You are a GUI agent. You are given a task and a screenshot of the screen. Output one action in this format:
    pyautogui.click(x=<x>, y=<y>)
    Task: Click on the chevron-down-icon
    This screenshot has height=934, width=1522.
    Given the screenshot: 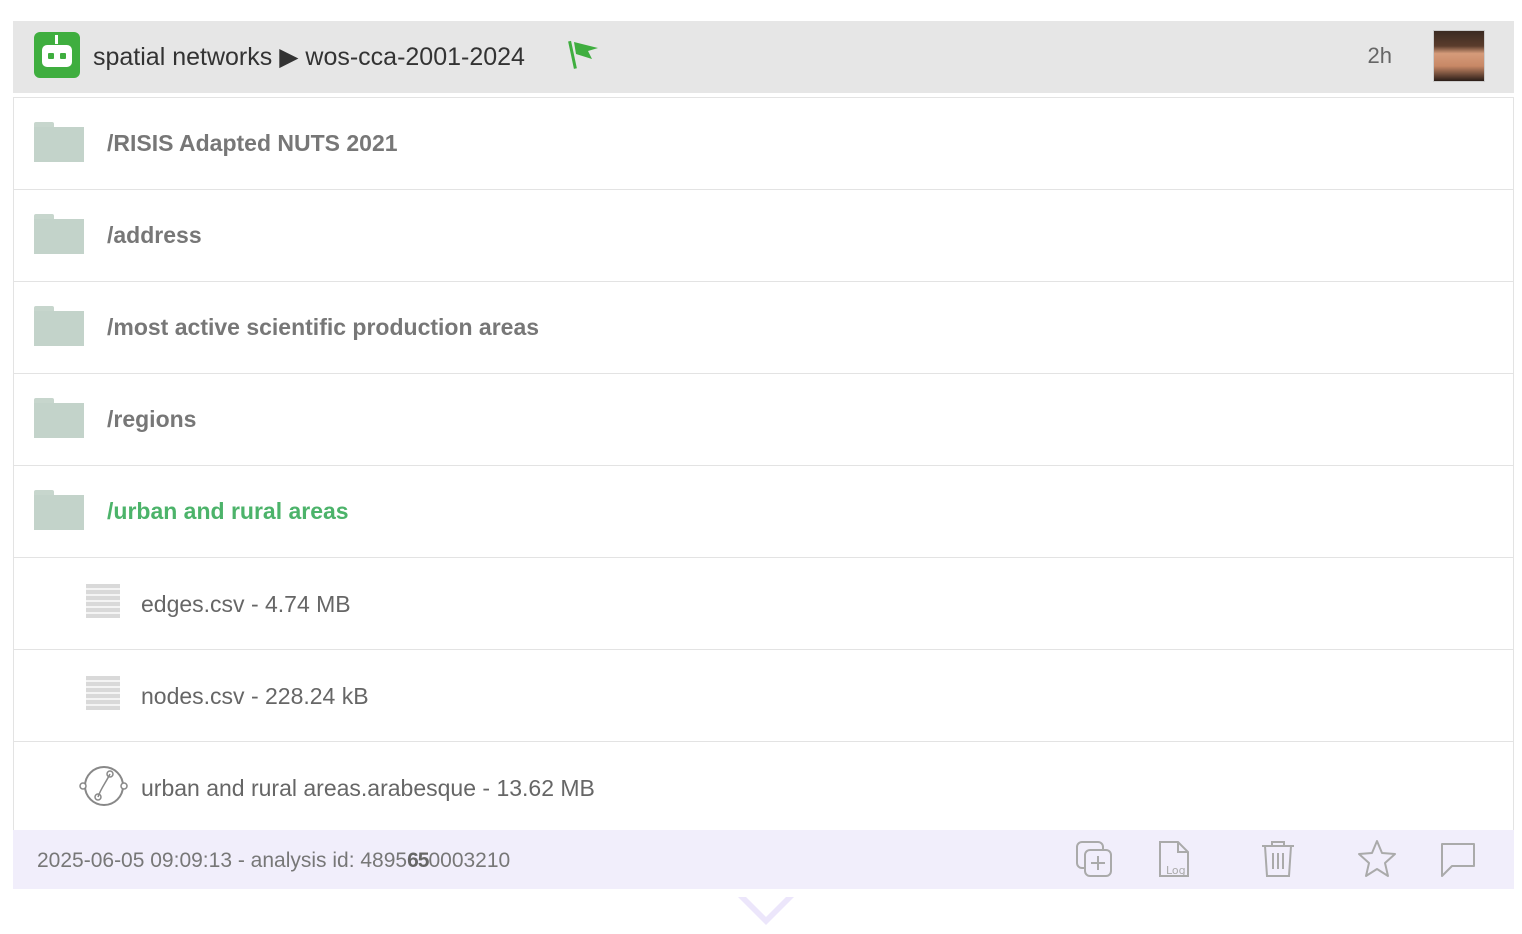 What is the action you would take?
    pyautogui.click(x=766, y=911)
    